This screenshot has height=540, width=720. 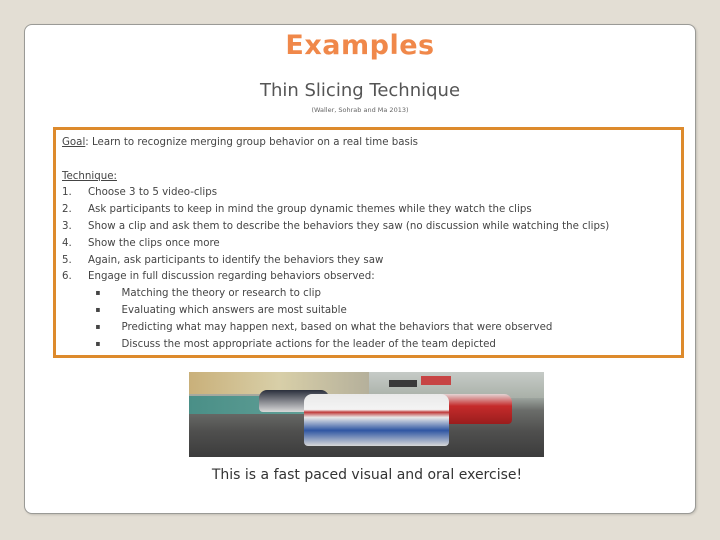 What do you see at coordinates (67, 242) in the screenshot?
I see `step-number: 4.` at bounding box center [67, 242].